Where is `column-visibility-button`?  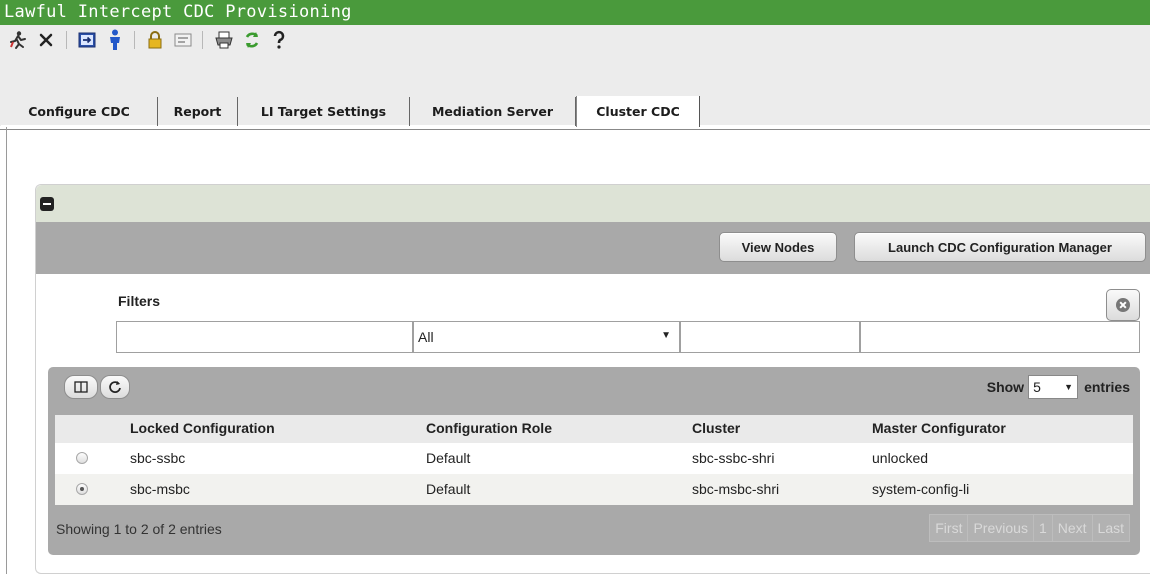 column-visibility-button is located at coordinates (81, 387).